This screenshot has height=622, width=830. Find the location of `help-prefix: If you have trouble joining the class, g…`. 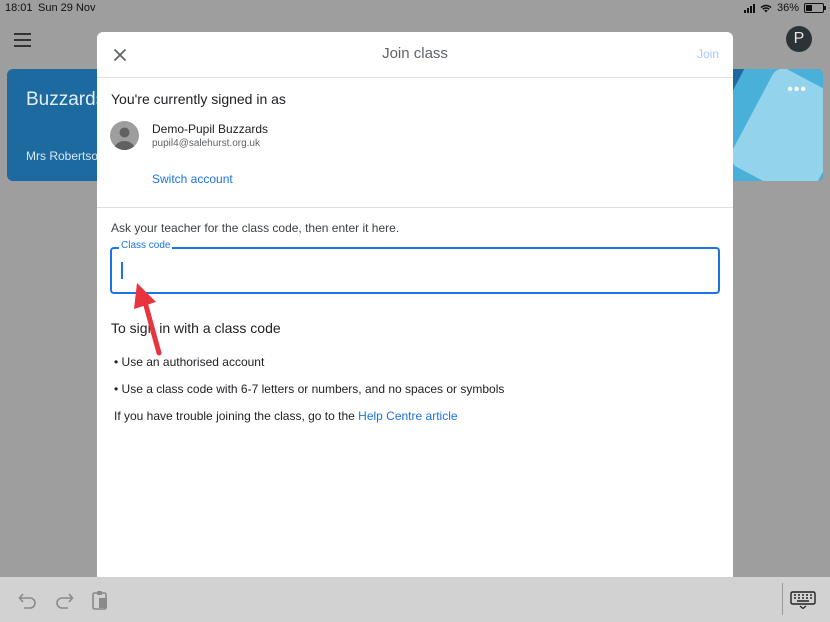

help-prefix: If you have trouble joining the class, g… is located at coordinates (236, 416).